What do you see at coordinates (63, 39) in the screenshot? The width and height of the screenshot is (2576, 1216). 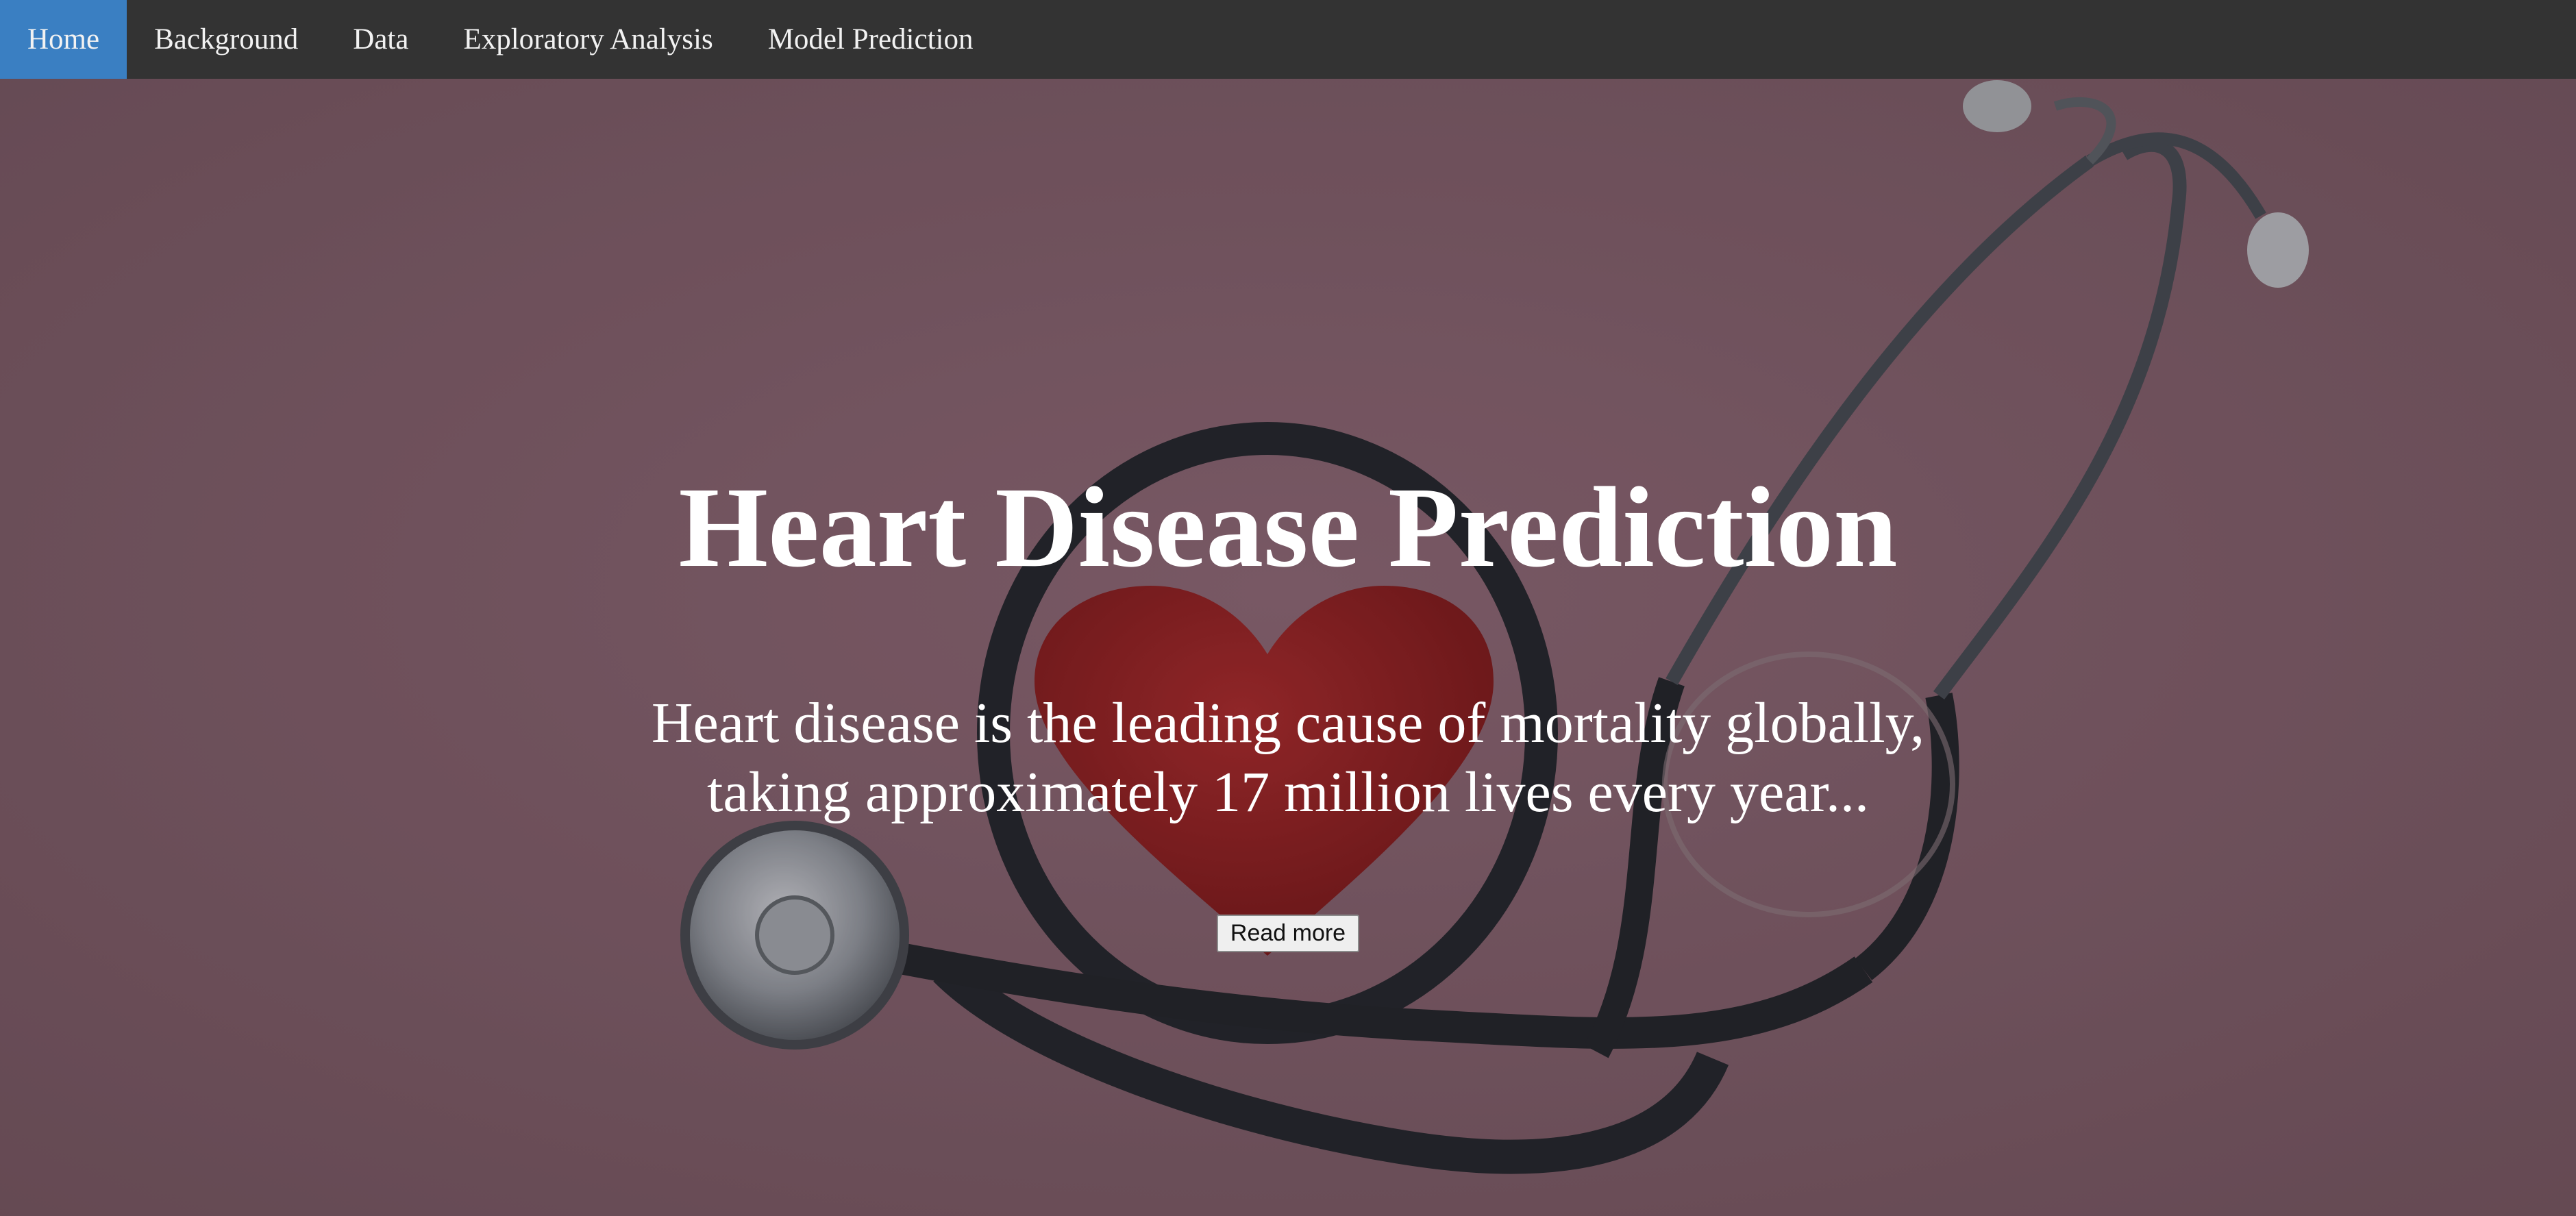 I see `nav-home: Home` at bounding box center [63, 39].